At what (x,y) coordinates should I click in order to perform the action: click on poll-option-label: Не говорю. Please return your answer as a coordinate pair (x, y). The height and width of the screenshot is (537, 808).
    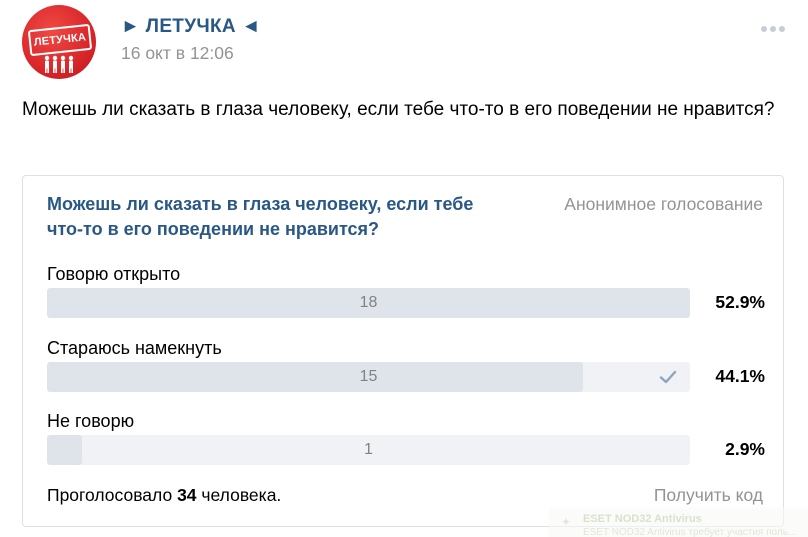
    Looking at the image, I should click on (91, 421).